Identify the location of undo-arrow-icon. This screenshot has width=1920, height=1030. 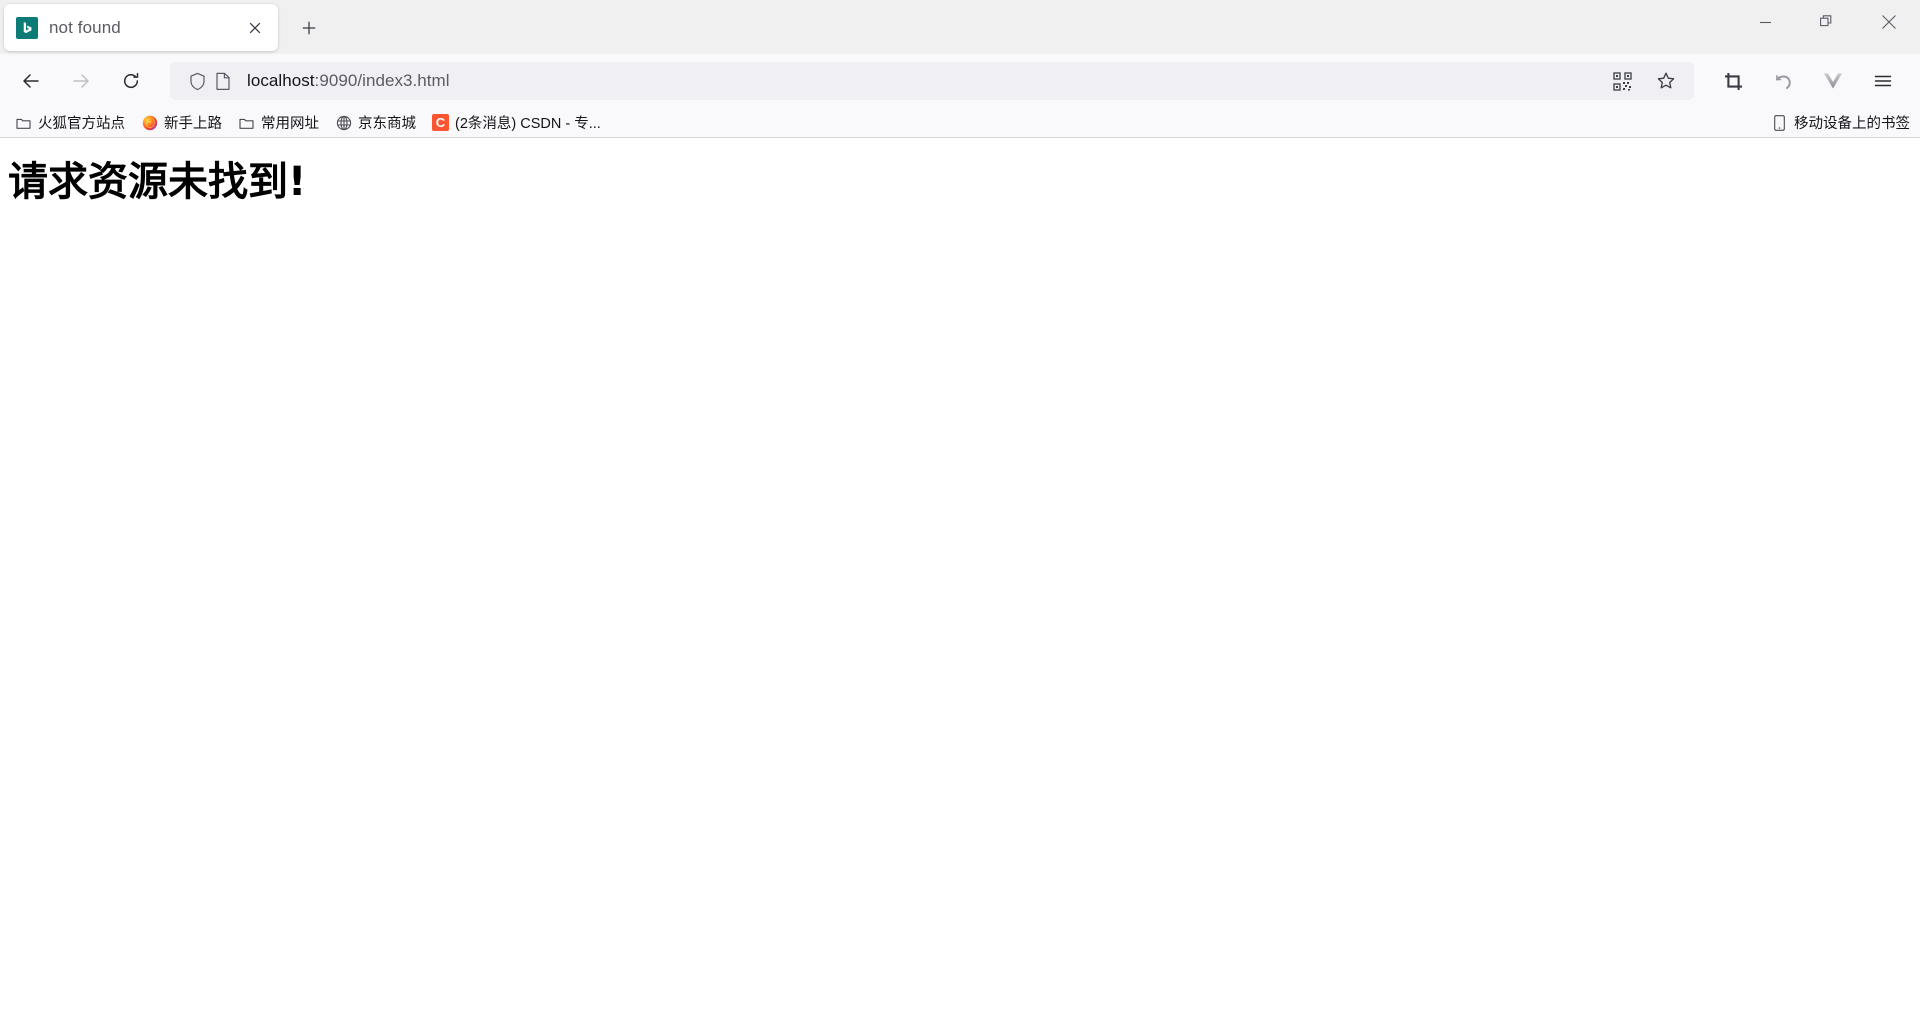
(1783, 81).